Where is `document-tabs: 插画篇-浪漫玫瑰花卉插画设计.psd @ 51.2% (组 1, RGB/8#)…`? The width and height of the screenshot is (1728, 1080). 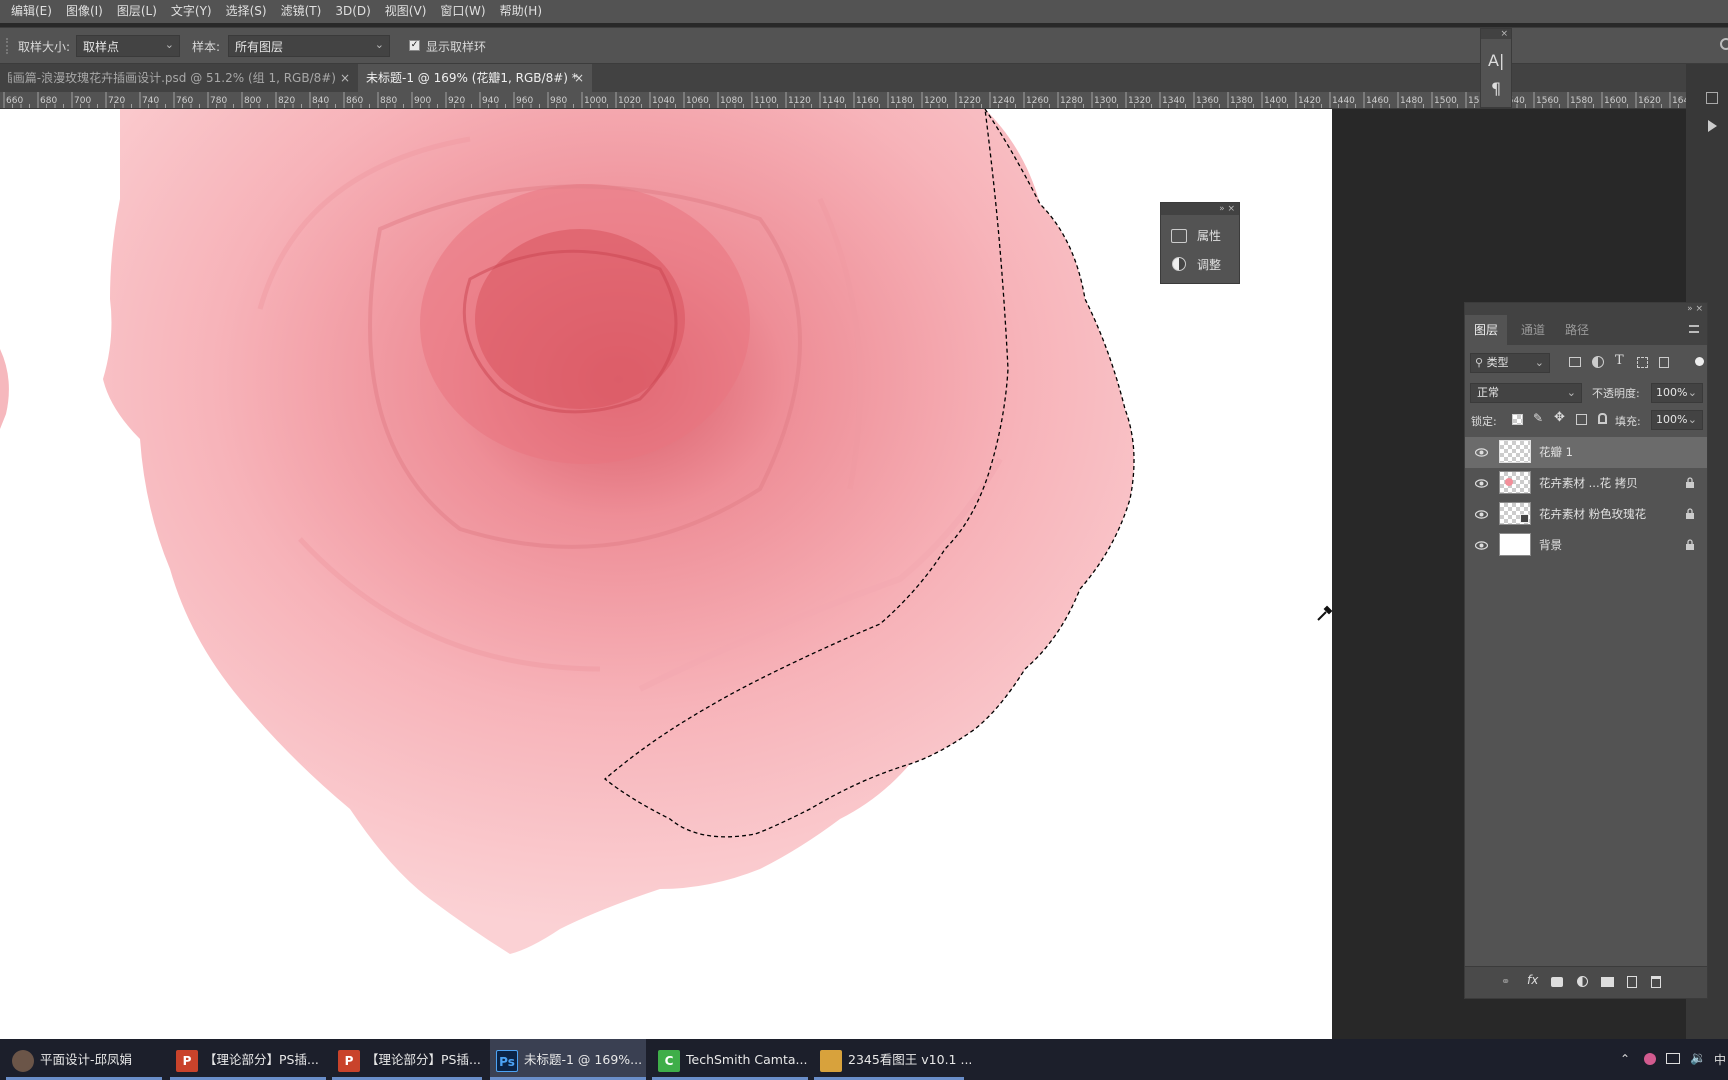
document-tabs: 插画篇-浪漫玫瑰花卉插画设计.psd @ 51.2% (组 1, RGB/8#)… is located at coordinates (850, 78).